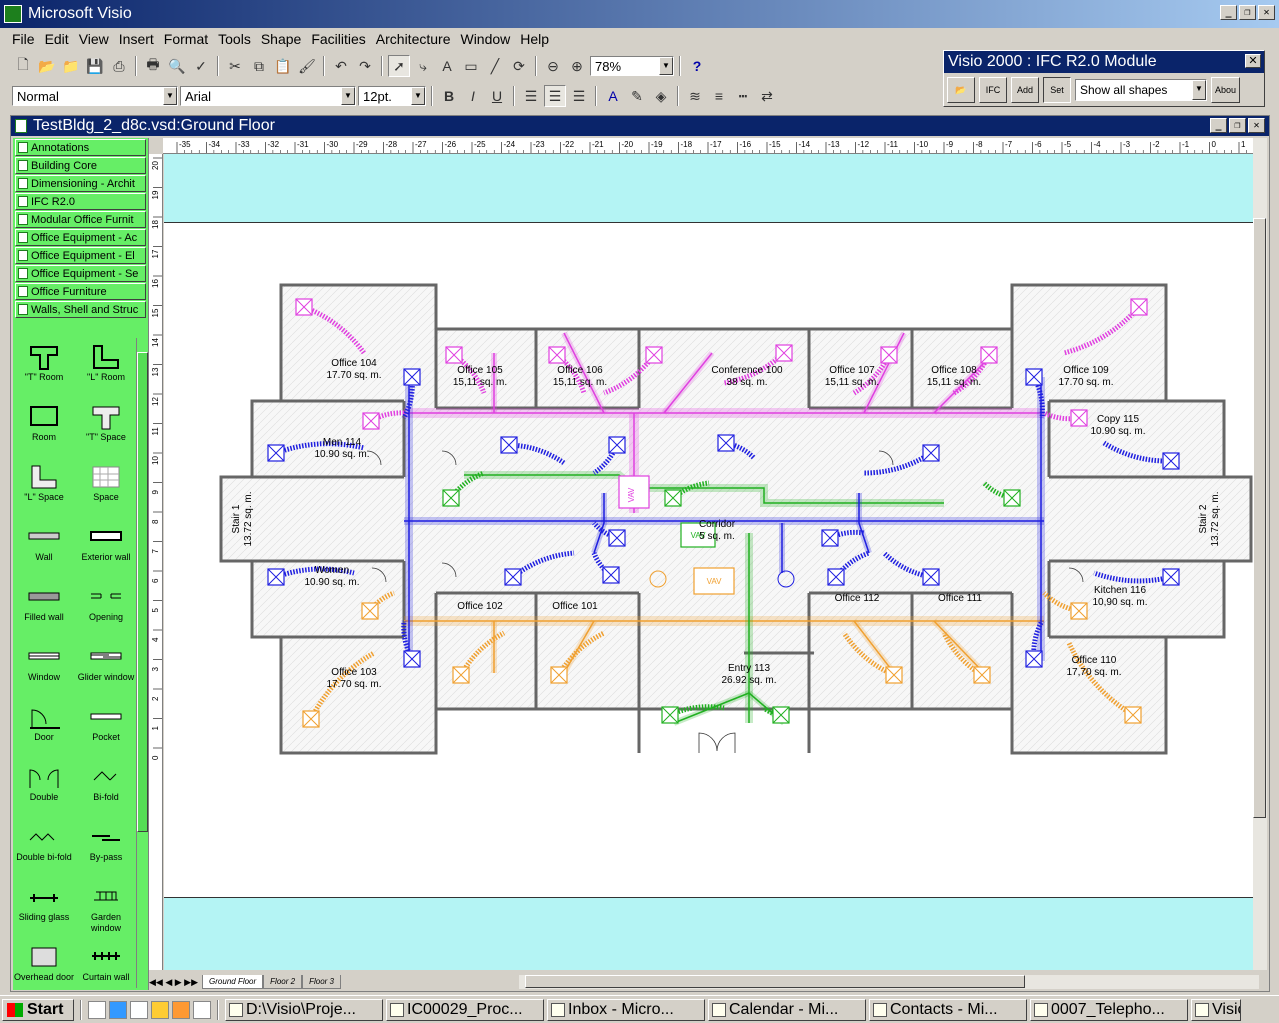 This screenshot has height=1023, width=1279. I want to click on app-icon, so click(202, 1009).